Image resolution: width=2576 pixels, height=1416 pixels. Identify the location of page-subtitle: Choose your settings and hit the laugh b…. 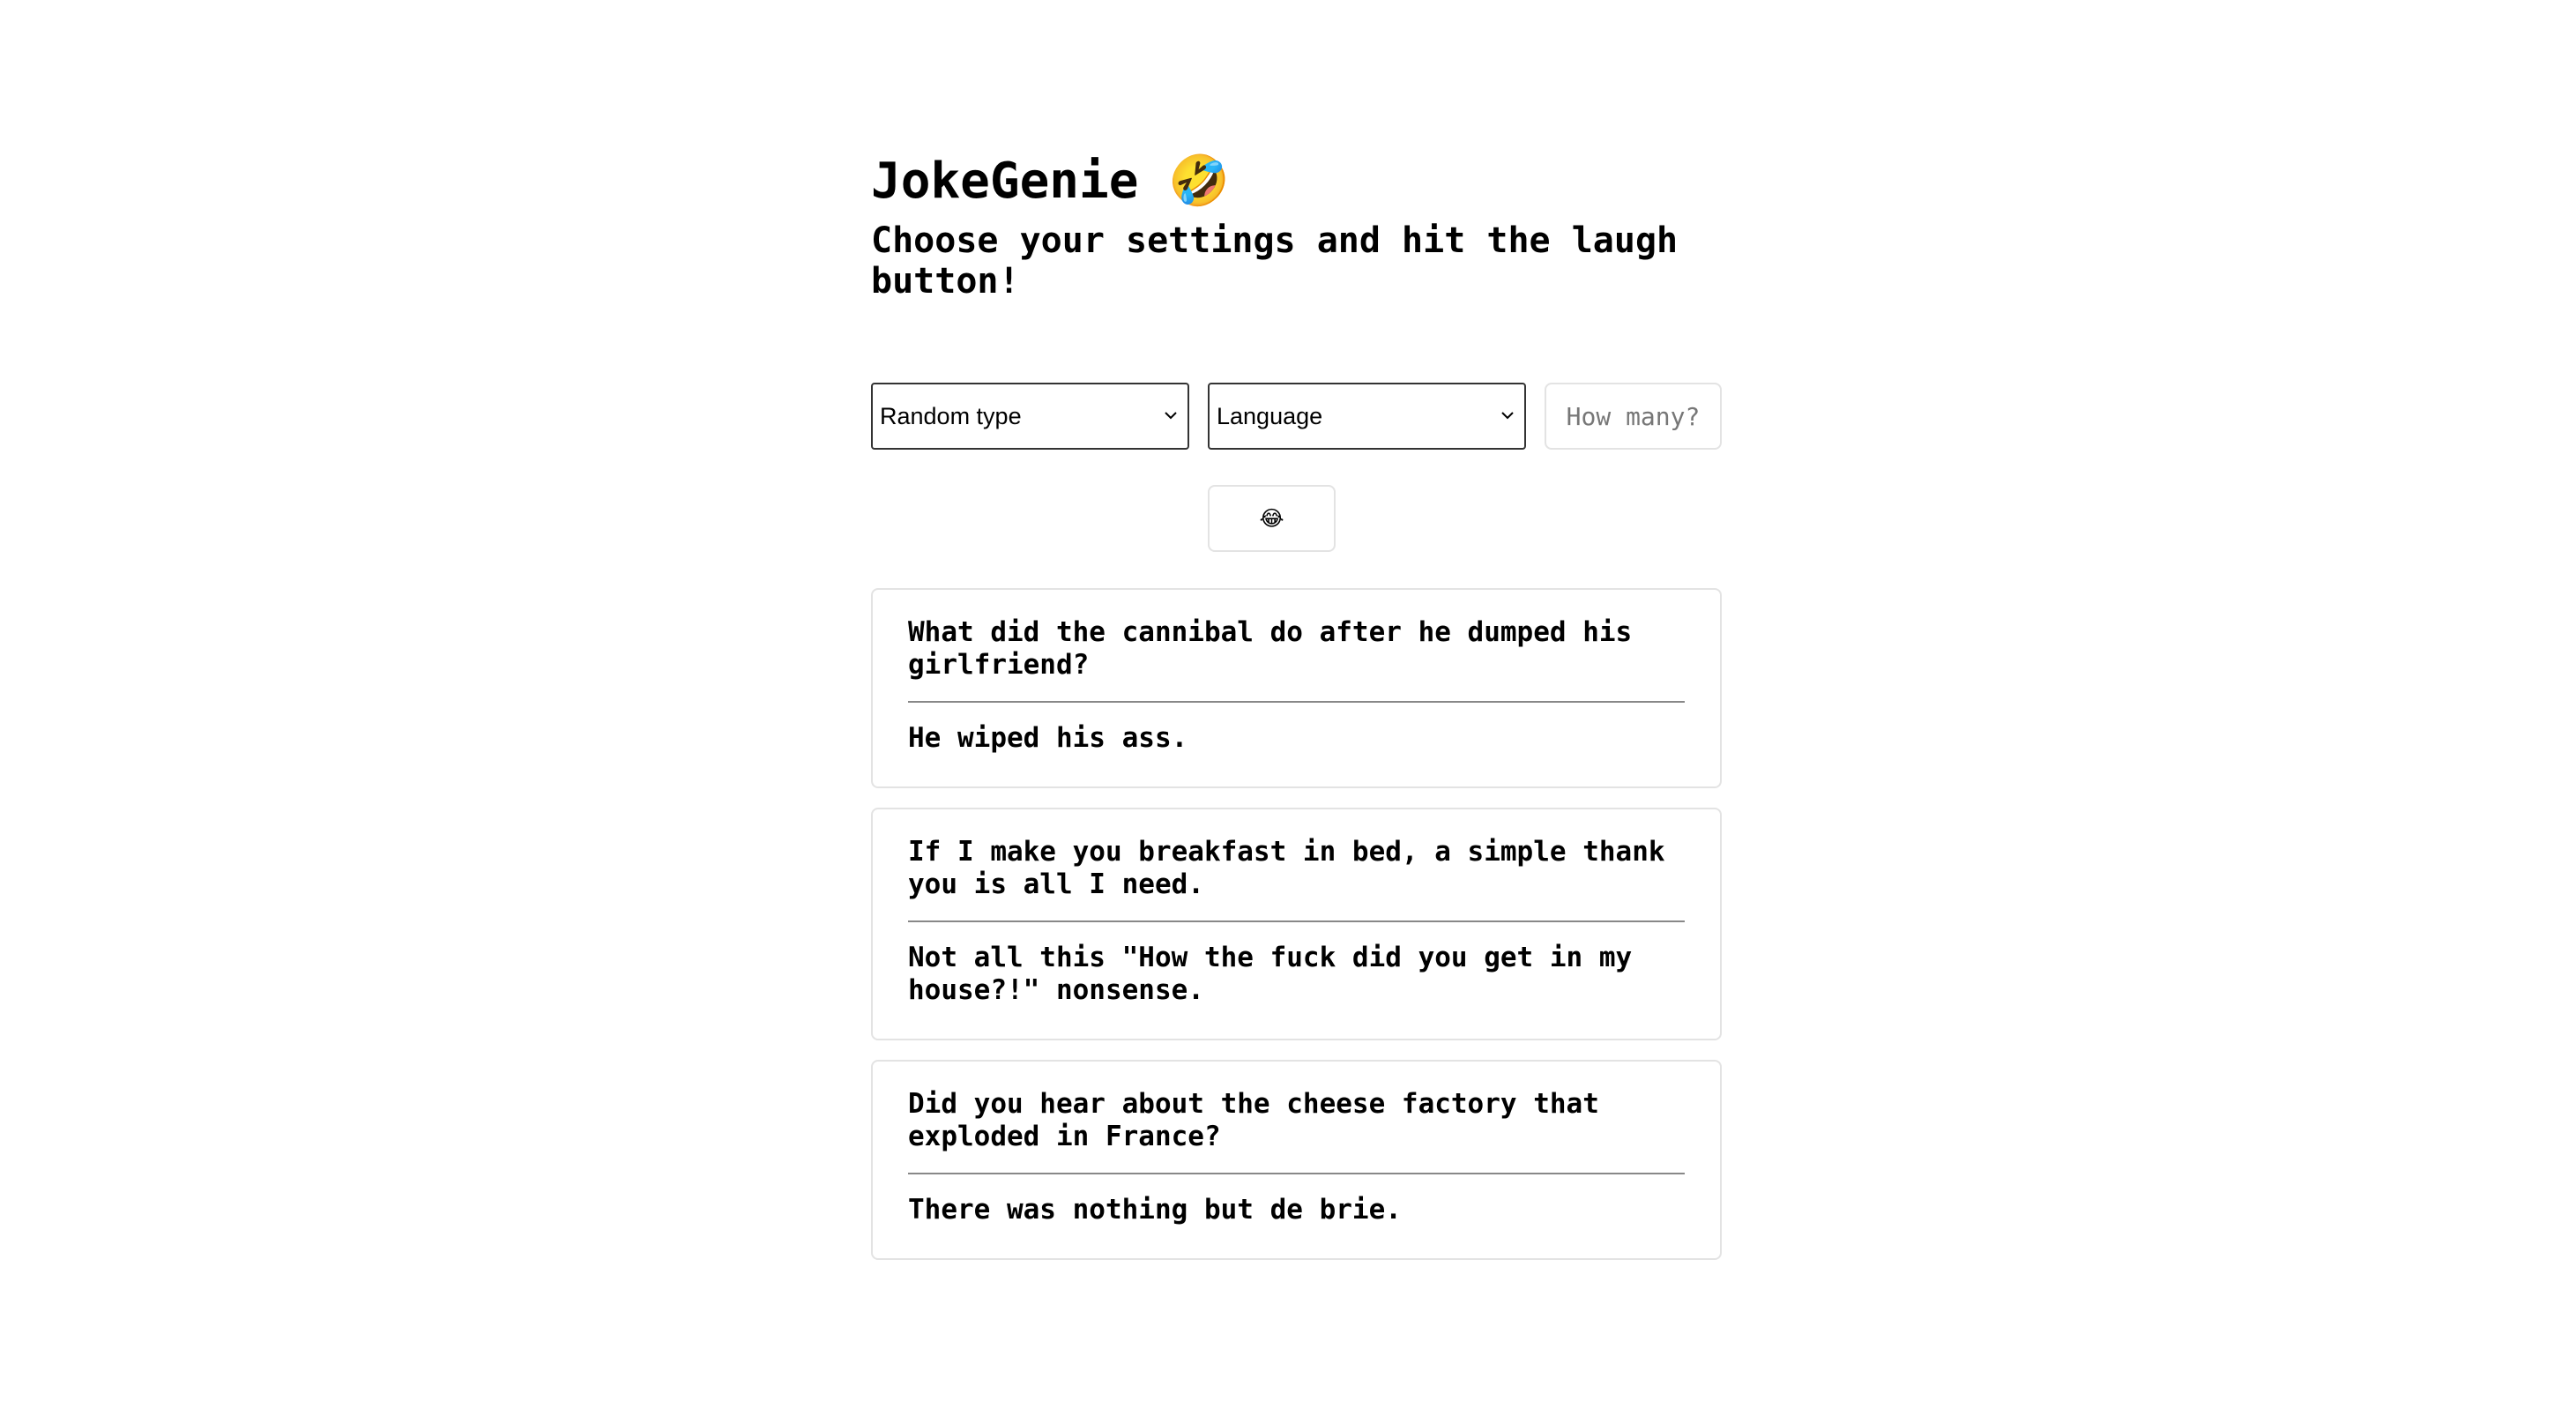
(1275, 261).